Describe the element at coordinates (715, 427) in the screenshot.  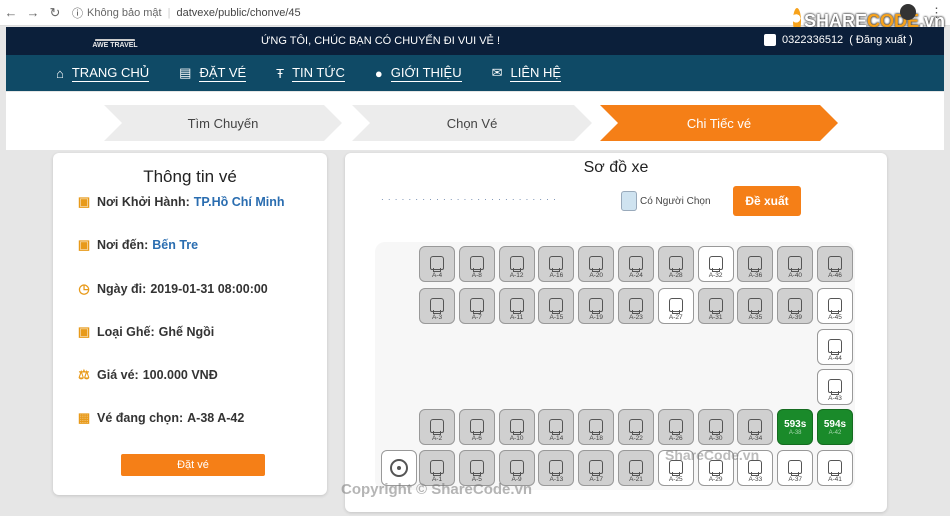
I see `seat-a-30: A-30` at that location.